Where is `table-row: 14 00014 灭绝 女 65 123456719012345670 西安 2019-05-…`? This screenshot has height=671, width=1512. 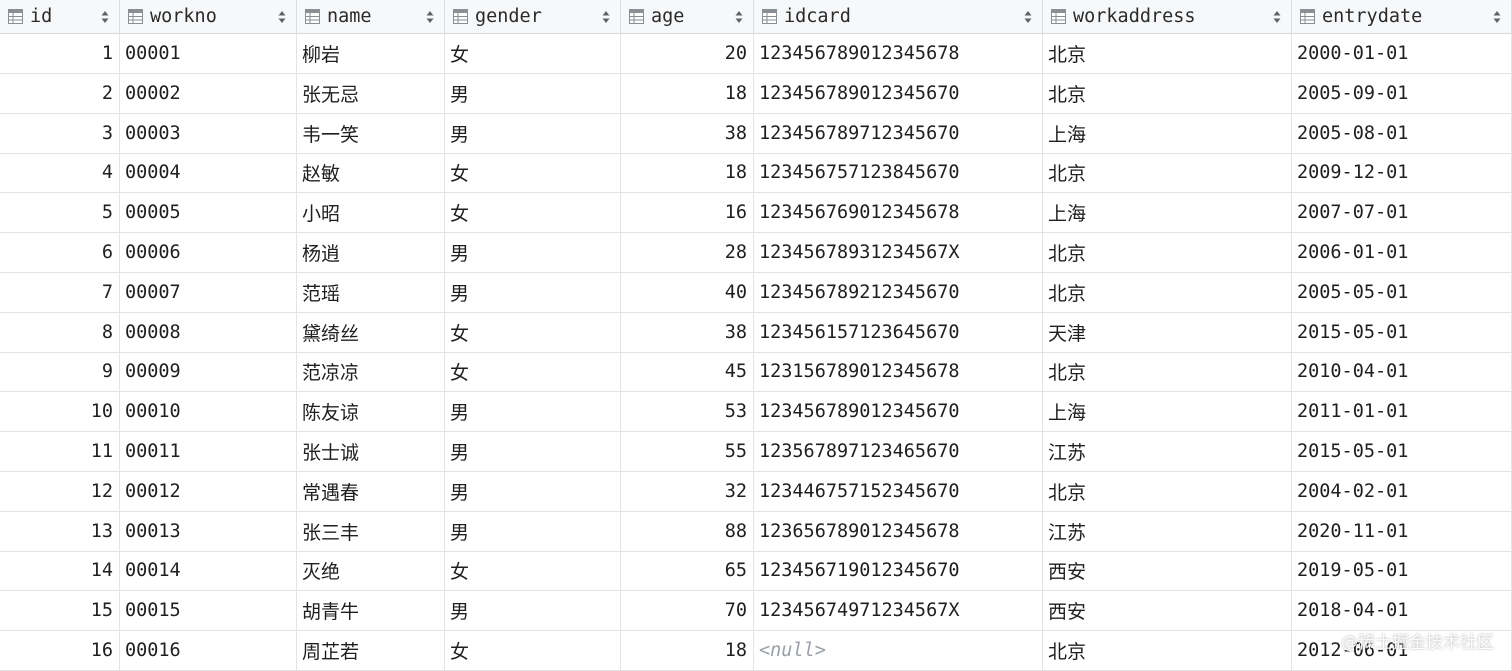 table-row: 14 00014 灭绝 女 65 123456719012345670 西安 2019-05-… is located at coordinates (756, 571).